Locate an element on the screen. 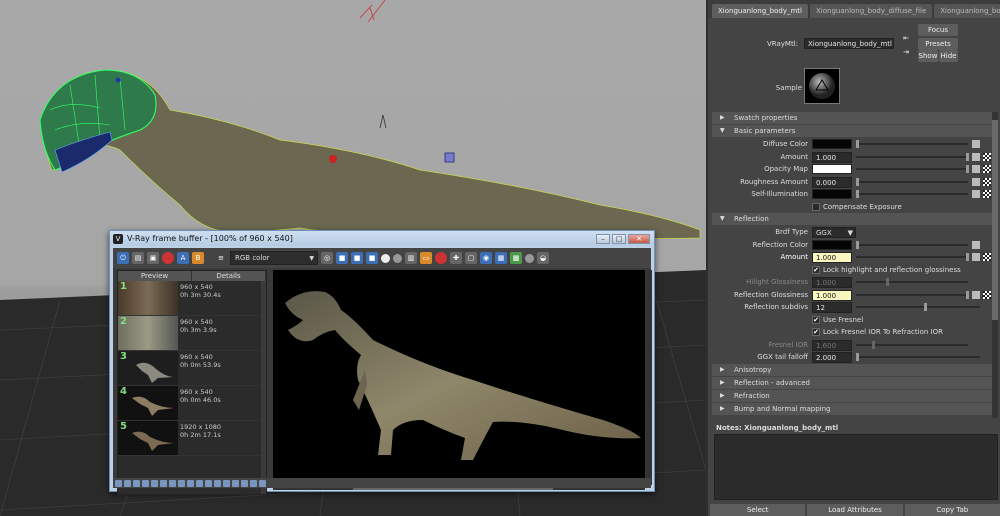 Image resolution: width=1000 pixels, height=516 pixels. attribute-scrollbar is located at coordinates (995, 265).